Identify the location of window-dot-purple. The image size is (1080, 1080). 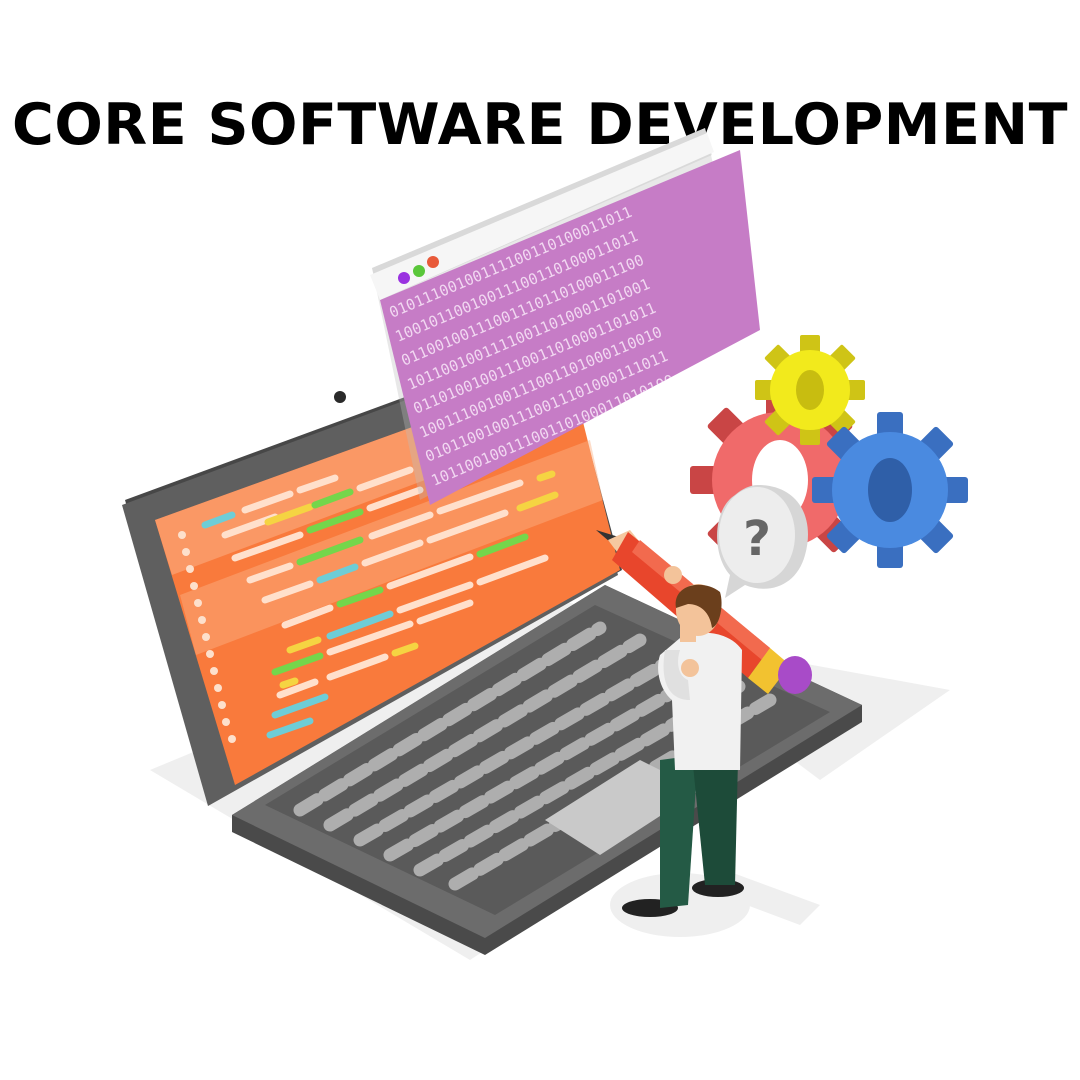
(404, 278).